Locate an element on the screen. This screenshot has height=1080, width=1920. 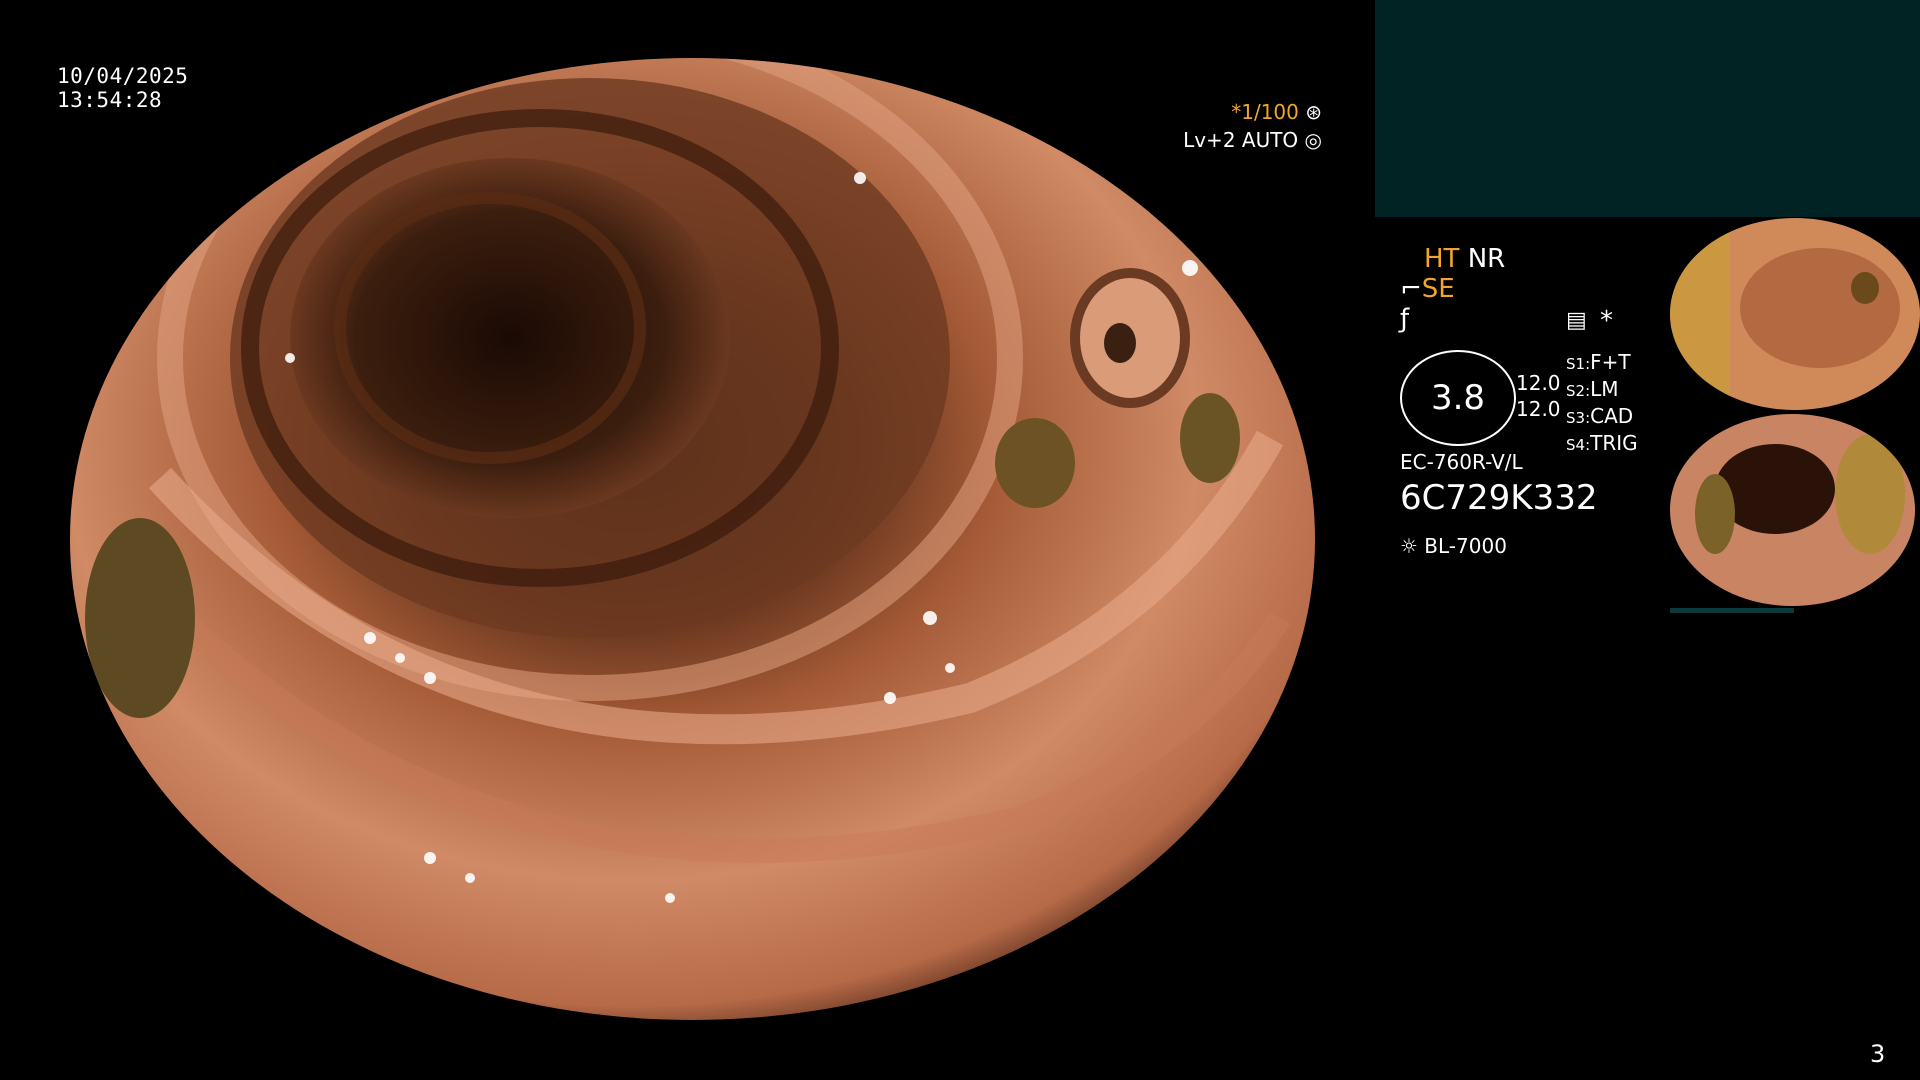
nr-label: NR is located at coordinates (1486, 259).